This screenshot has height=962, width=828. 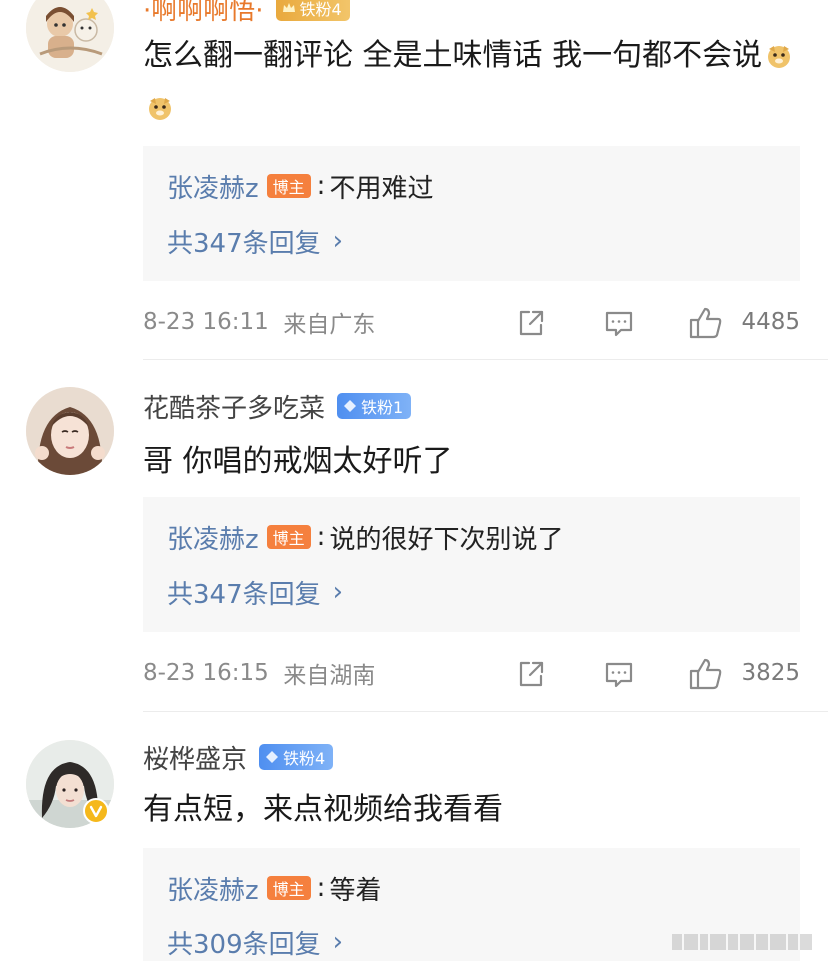 What do you see at coordinates (244, 944) in the screenshot?
I see `reply-count-label: 共309条回复` at bounding box center [244, 944].